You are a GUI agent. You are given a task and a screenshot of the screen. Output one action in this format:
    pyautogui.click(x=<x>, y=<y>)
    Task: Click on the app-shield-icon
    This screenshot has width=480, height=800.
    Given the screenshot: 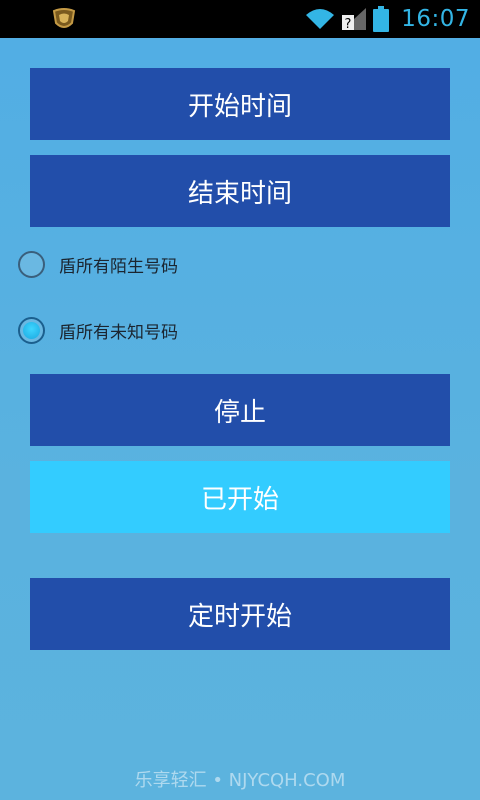 What is the action you would take?
    pyautogui.click(x=64, y=18)
    